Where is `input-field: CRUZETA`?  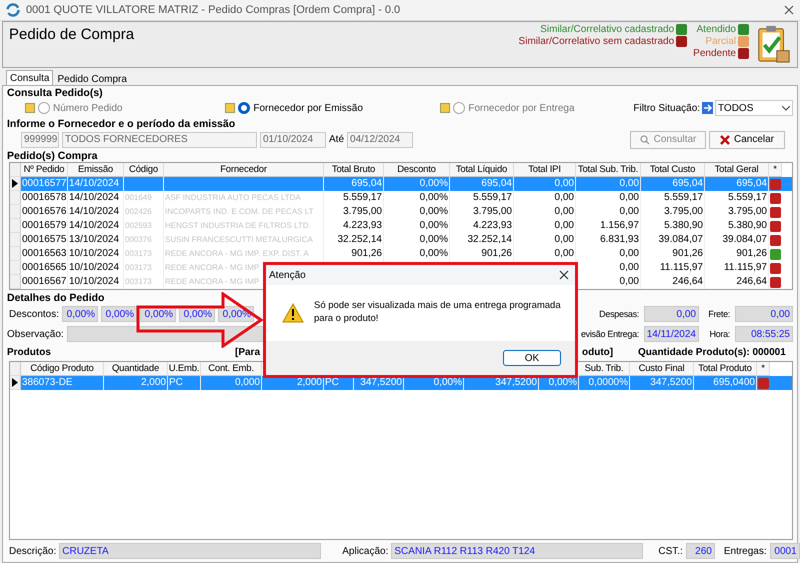
input-field: CRUZETA is located at coordinates (190, 551).